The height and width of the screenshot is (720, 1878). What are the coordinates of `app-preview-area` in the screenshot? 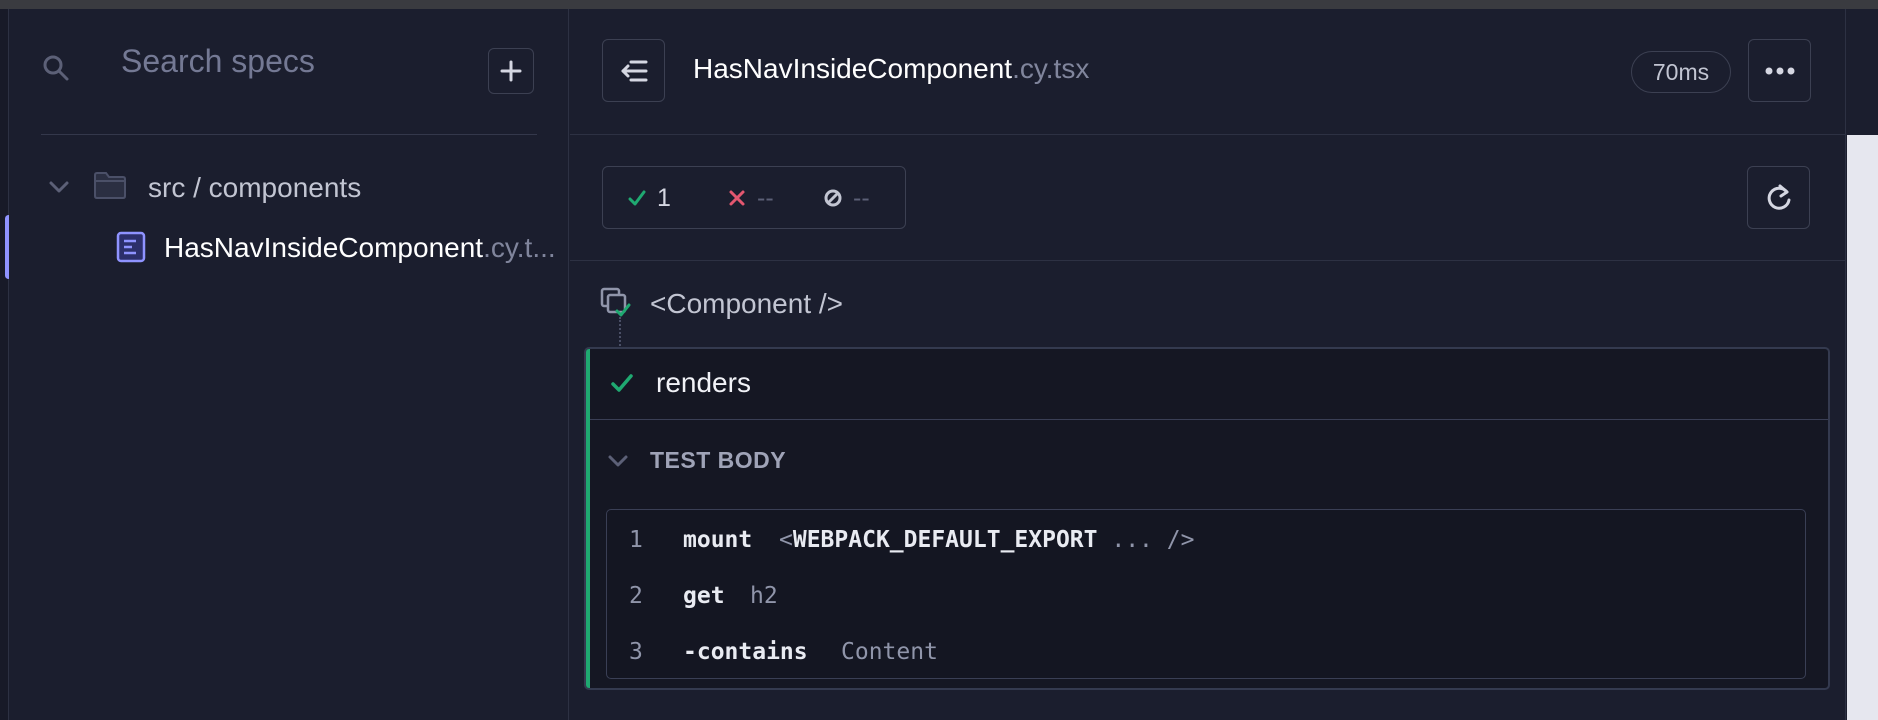 It's located at (1862, 427).